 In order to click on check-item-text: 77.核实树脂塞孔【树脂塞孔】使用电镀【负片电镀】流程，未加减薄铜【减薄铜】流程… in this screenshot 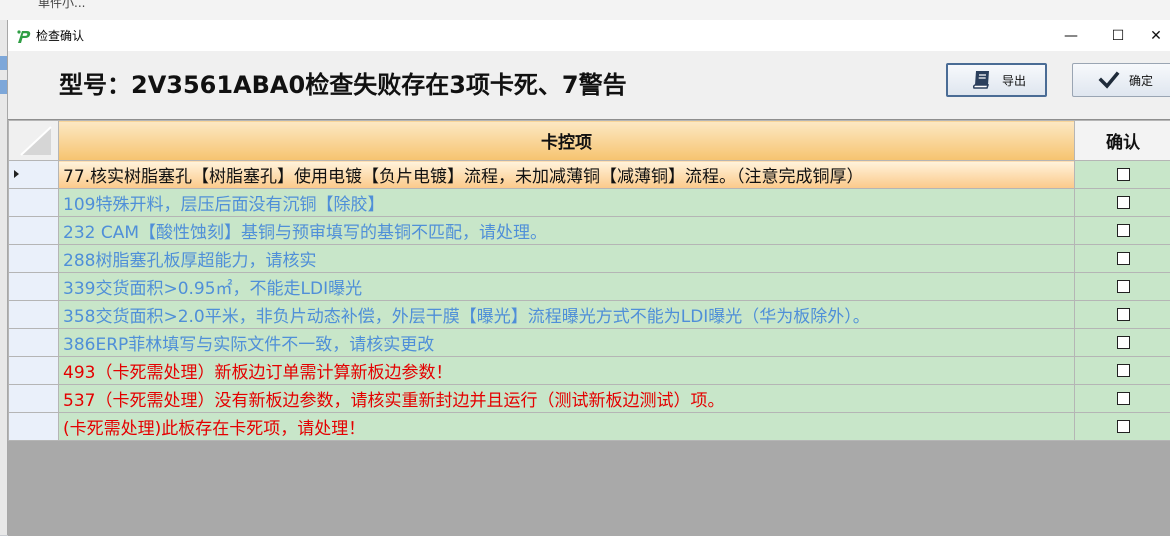, I will do `click(567, 175)`.